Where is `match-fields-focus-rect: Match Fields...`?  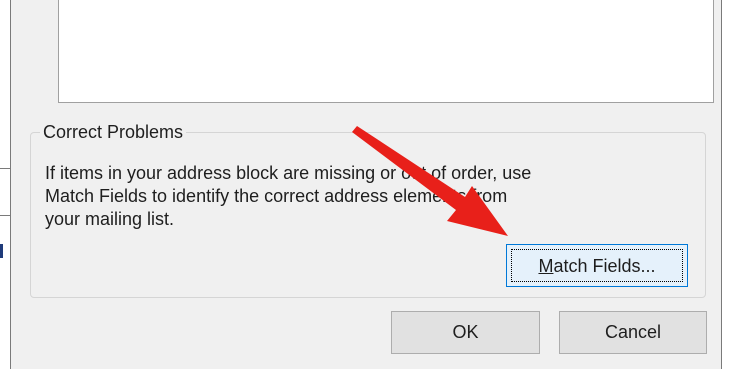 match-fields-focus-rect: Match Fields... is located at coordinates (597, 265).